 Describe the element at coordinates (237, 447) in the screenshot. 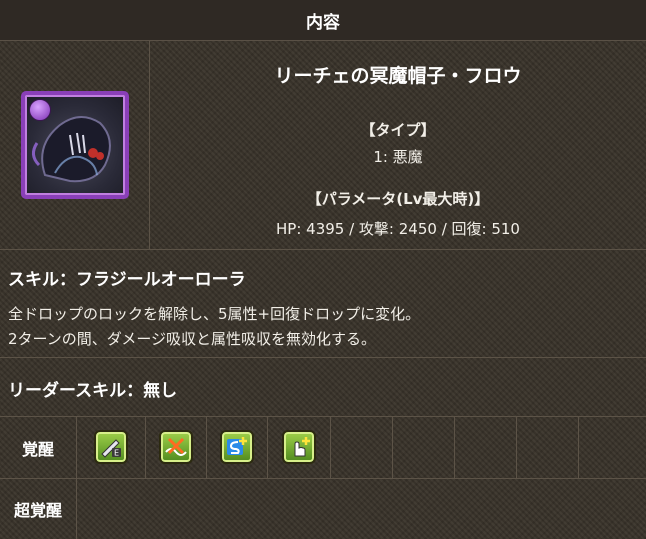

I see `skill-boost-plus-icon` at that location.